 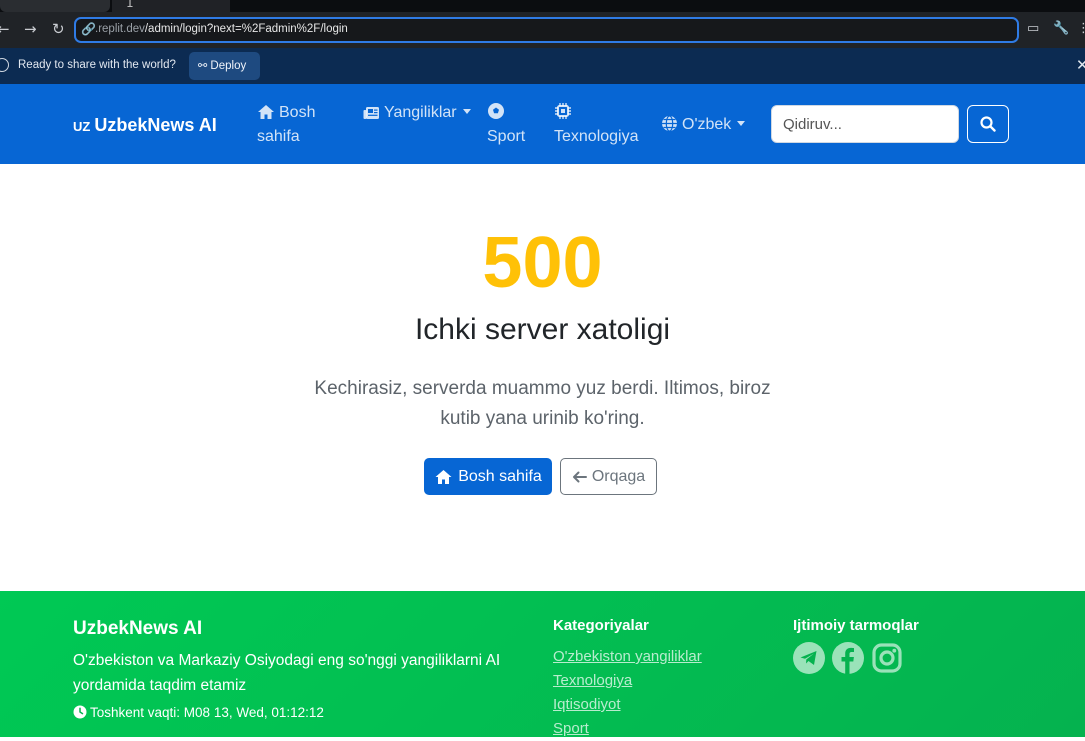 What do you see at coordinates (809, 658) in the screenshot?
I see `telegram-icon` at bounding box center [809, 658].